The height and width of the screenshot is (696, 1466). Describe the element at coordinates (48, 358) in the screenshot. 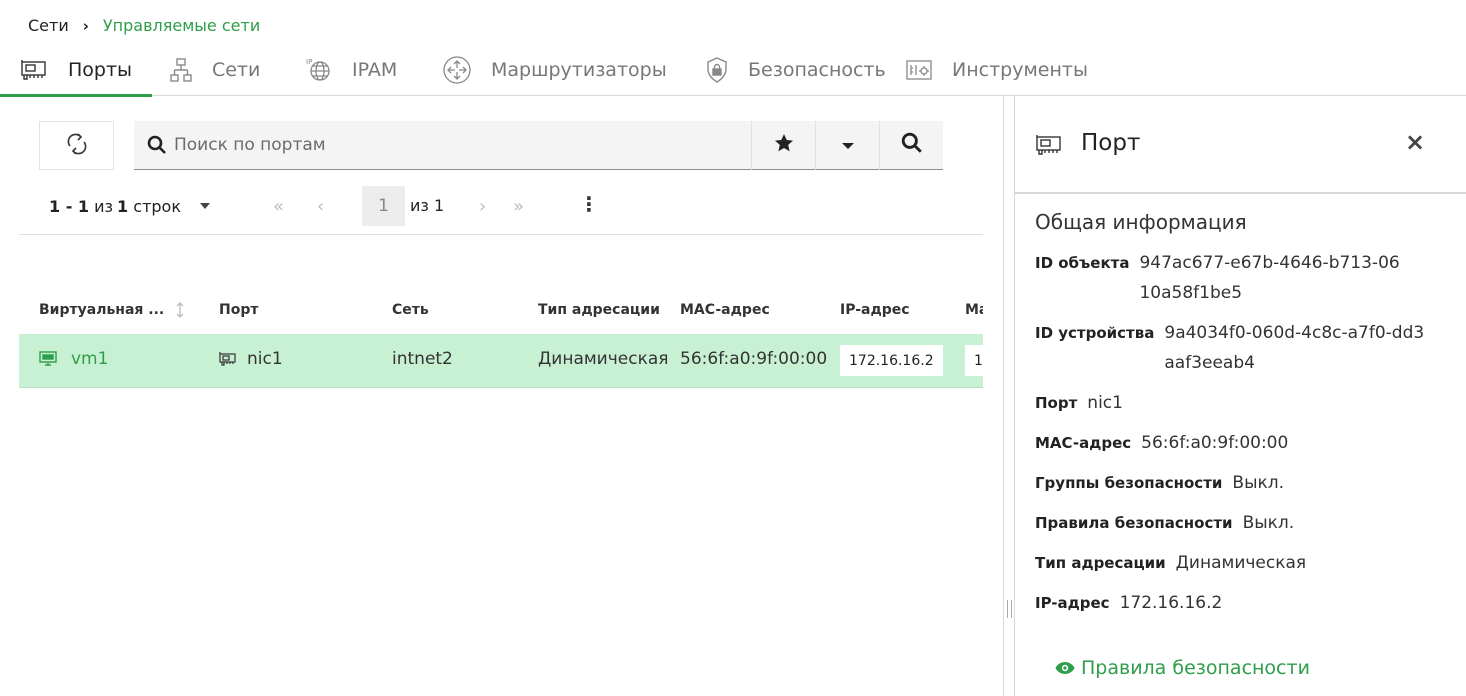

I see `monitor-icon` at that location.